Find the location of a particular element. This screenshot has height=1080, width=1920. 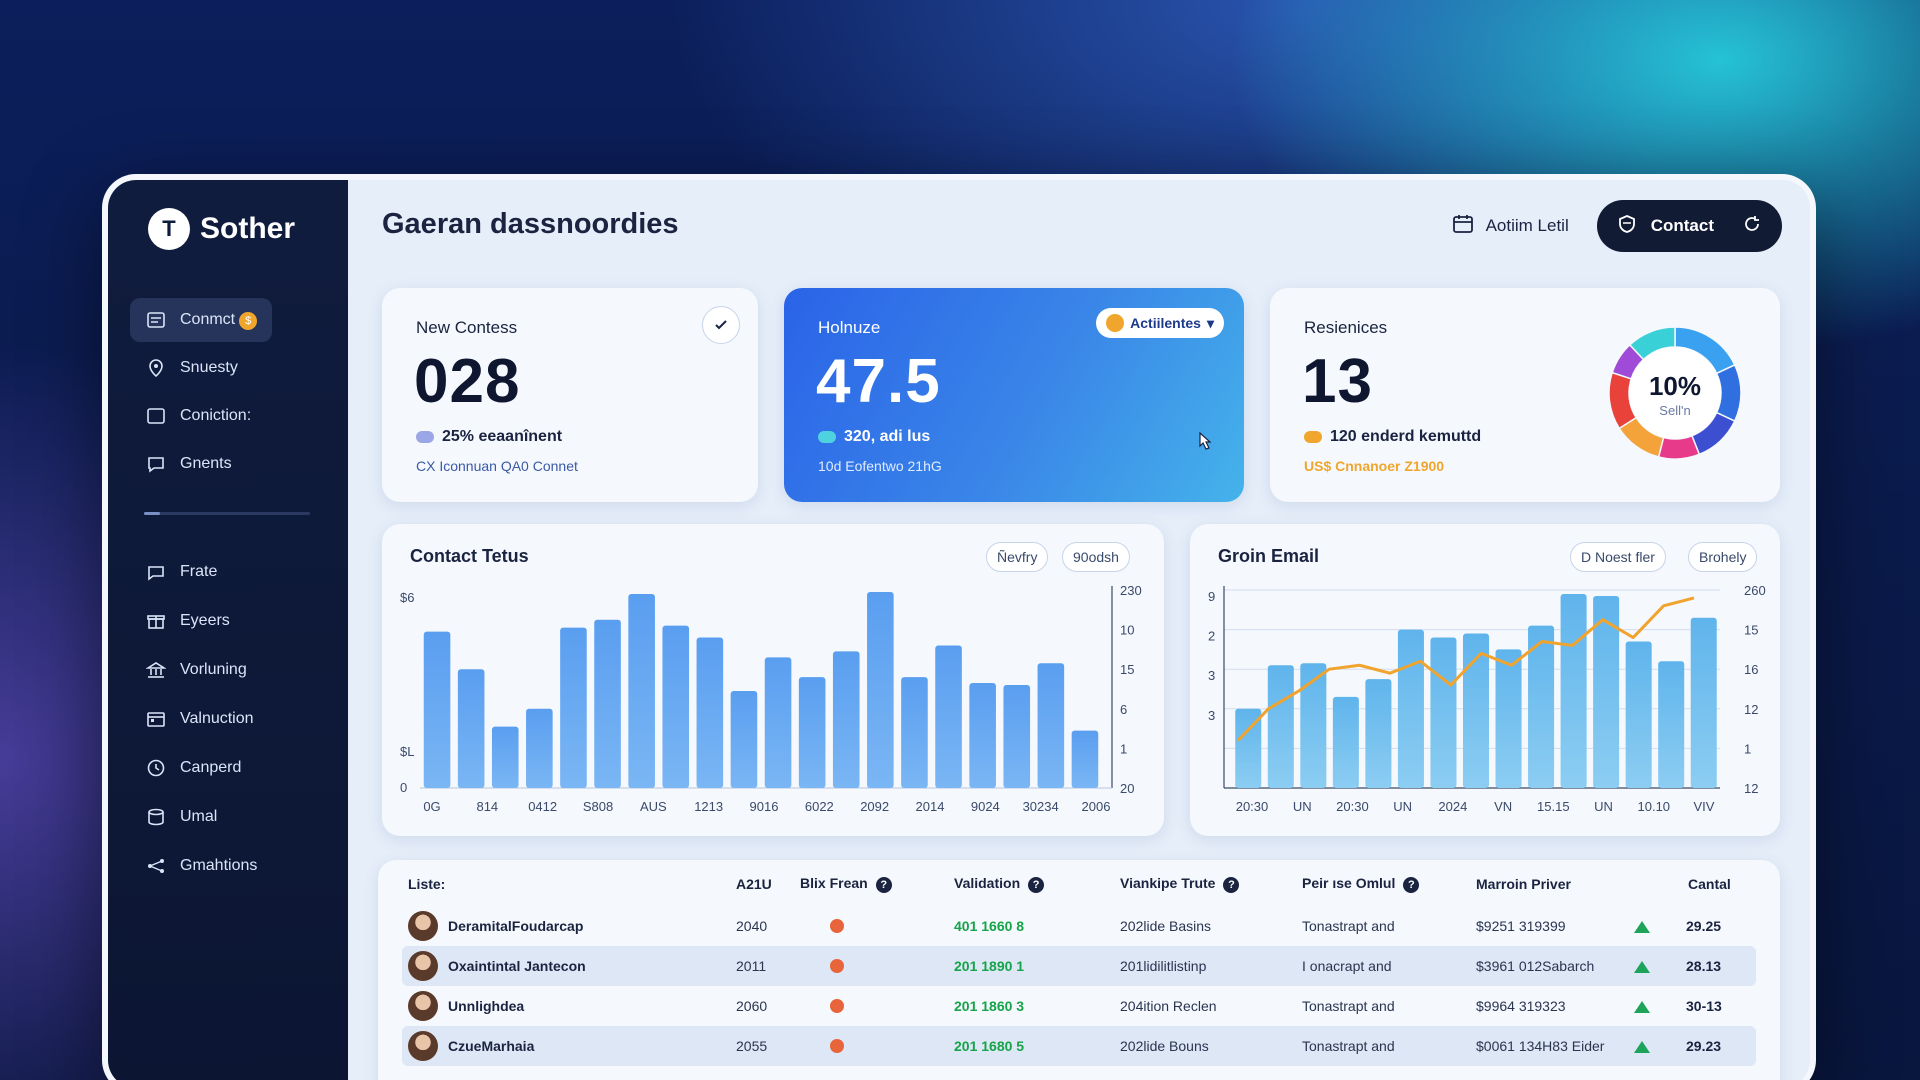

donut-segment is located at coordinates (1679, 447).